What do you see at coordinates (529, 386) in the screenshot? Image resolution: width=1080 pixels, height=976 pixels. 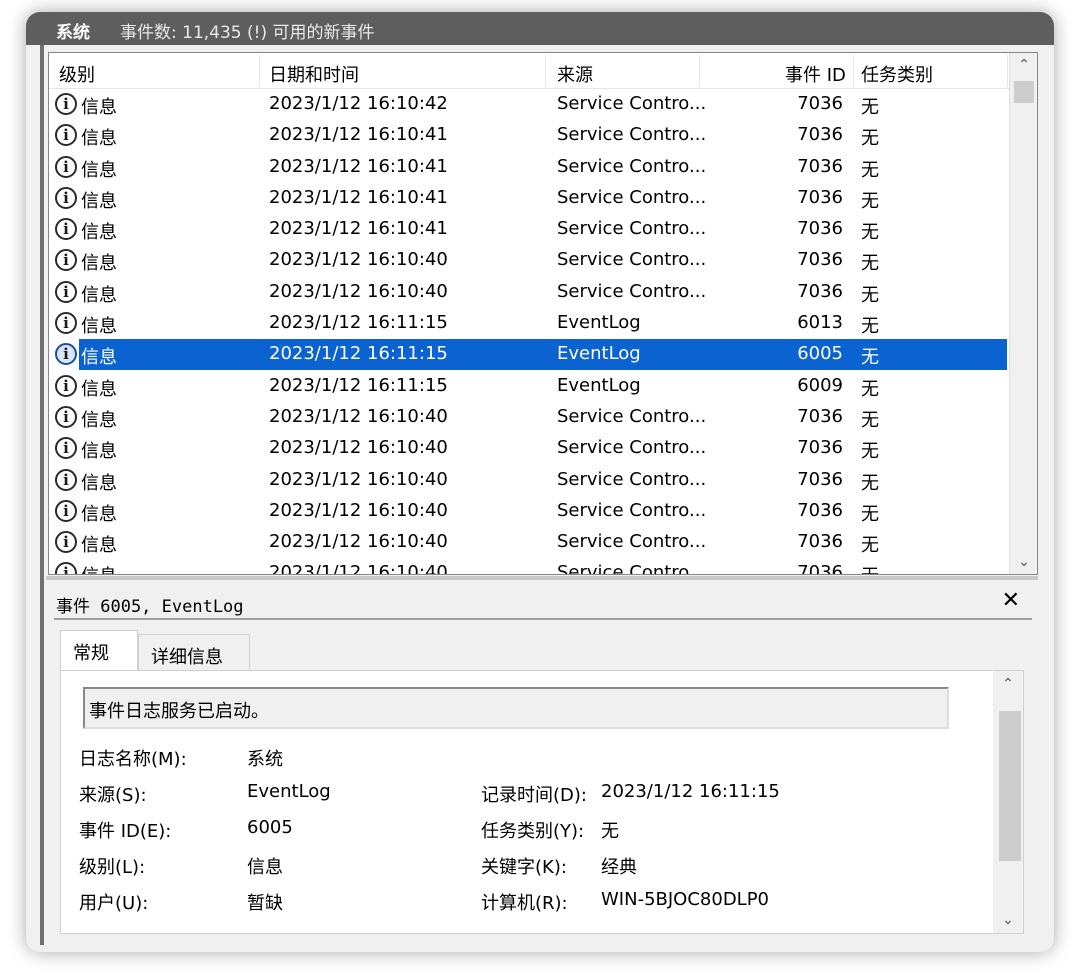 I see `table-row: i 信息 2023/1/12 16:11:15 EventLog 6009 无` at bounding box center [529, 386].